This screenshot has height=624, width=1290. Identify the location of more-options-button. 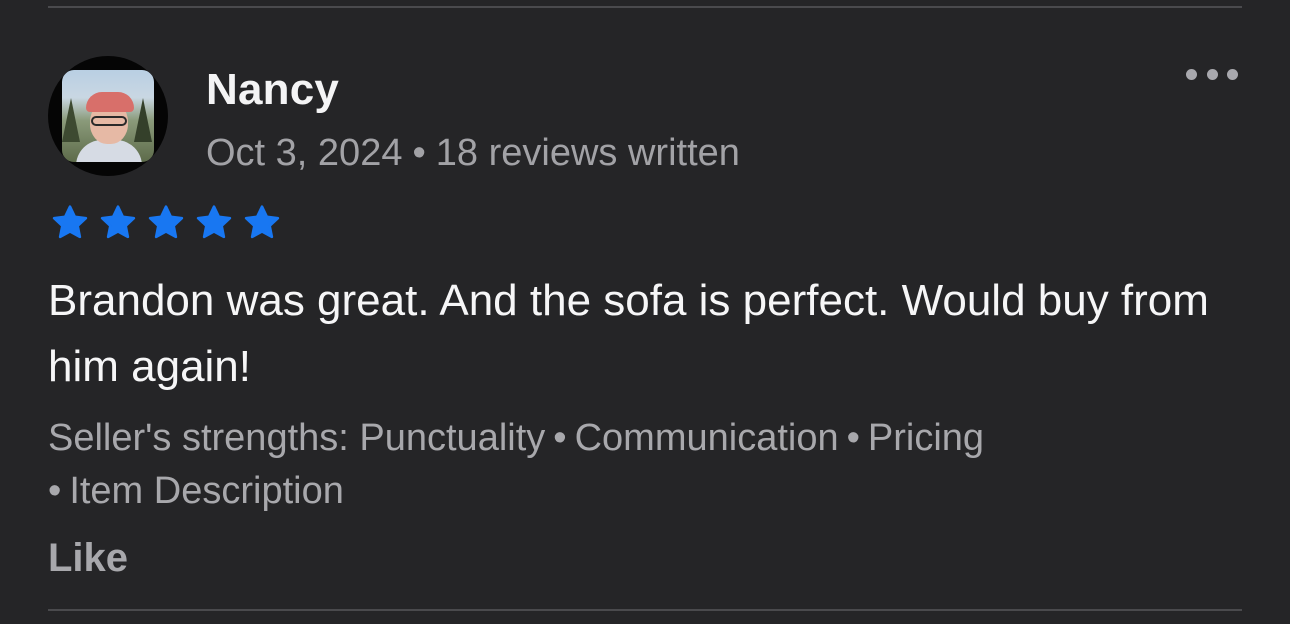
(1212, 74).